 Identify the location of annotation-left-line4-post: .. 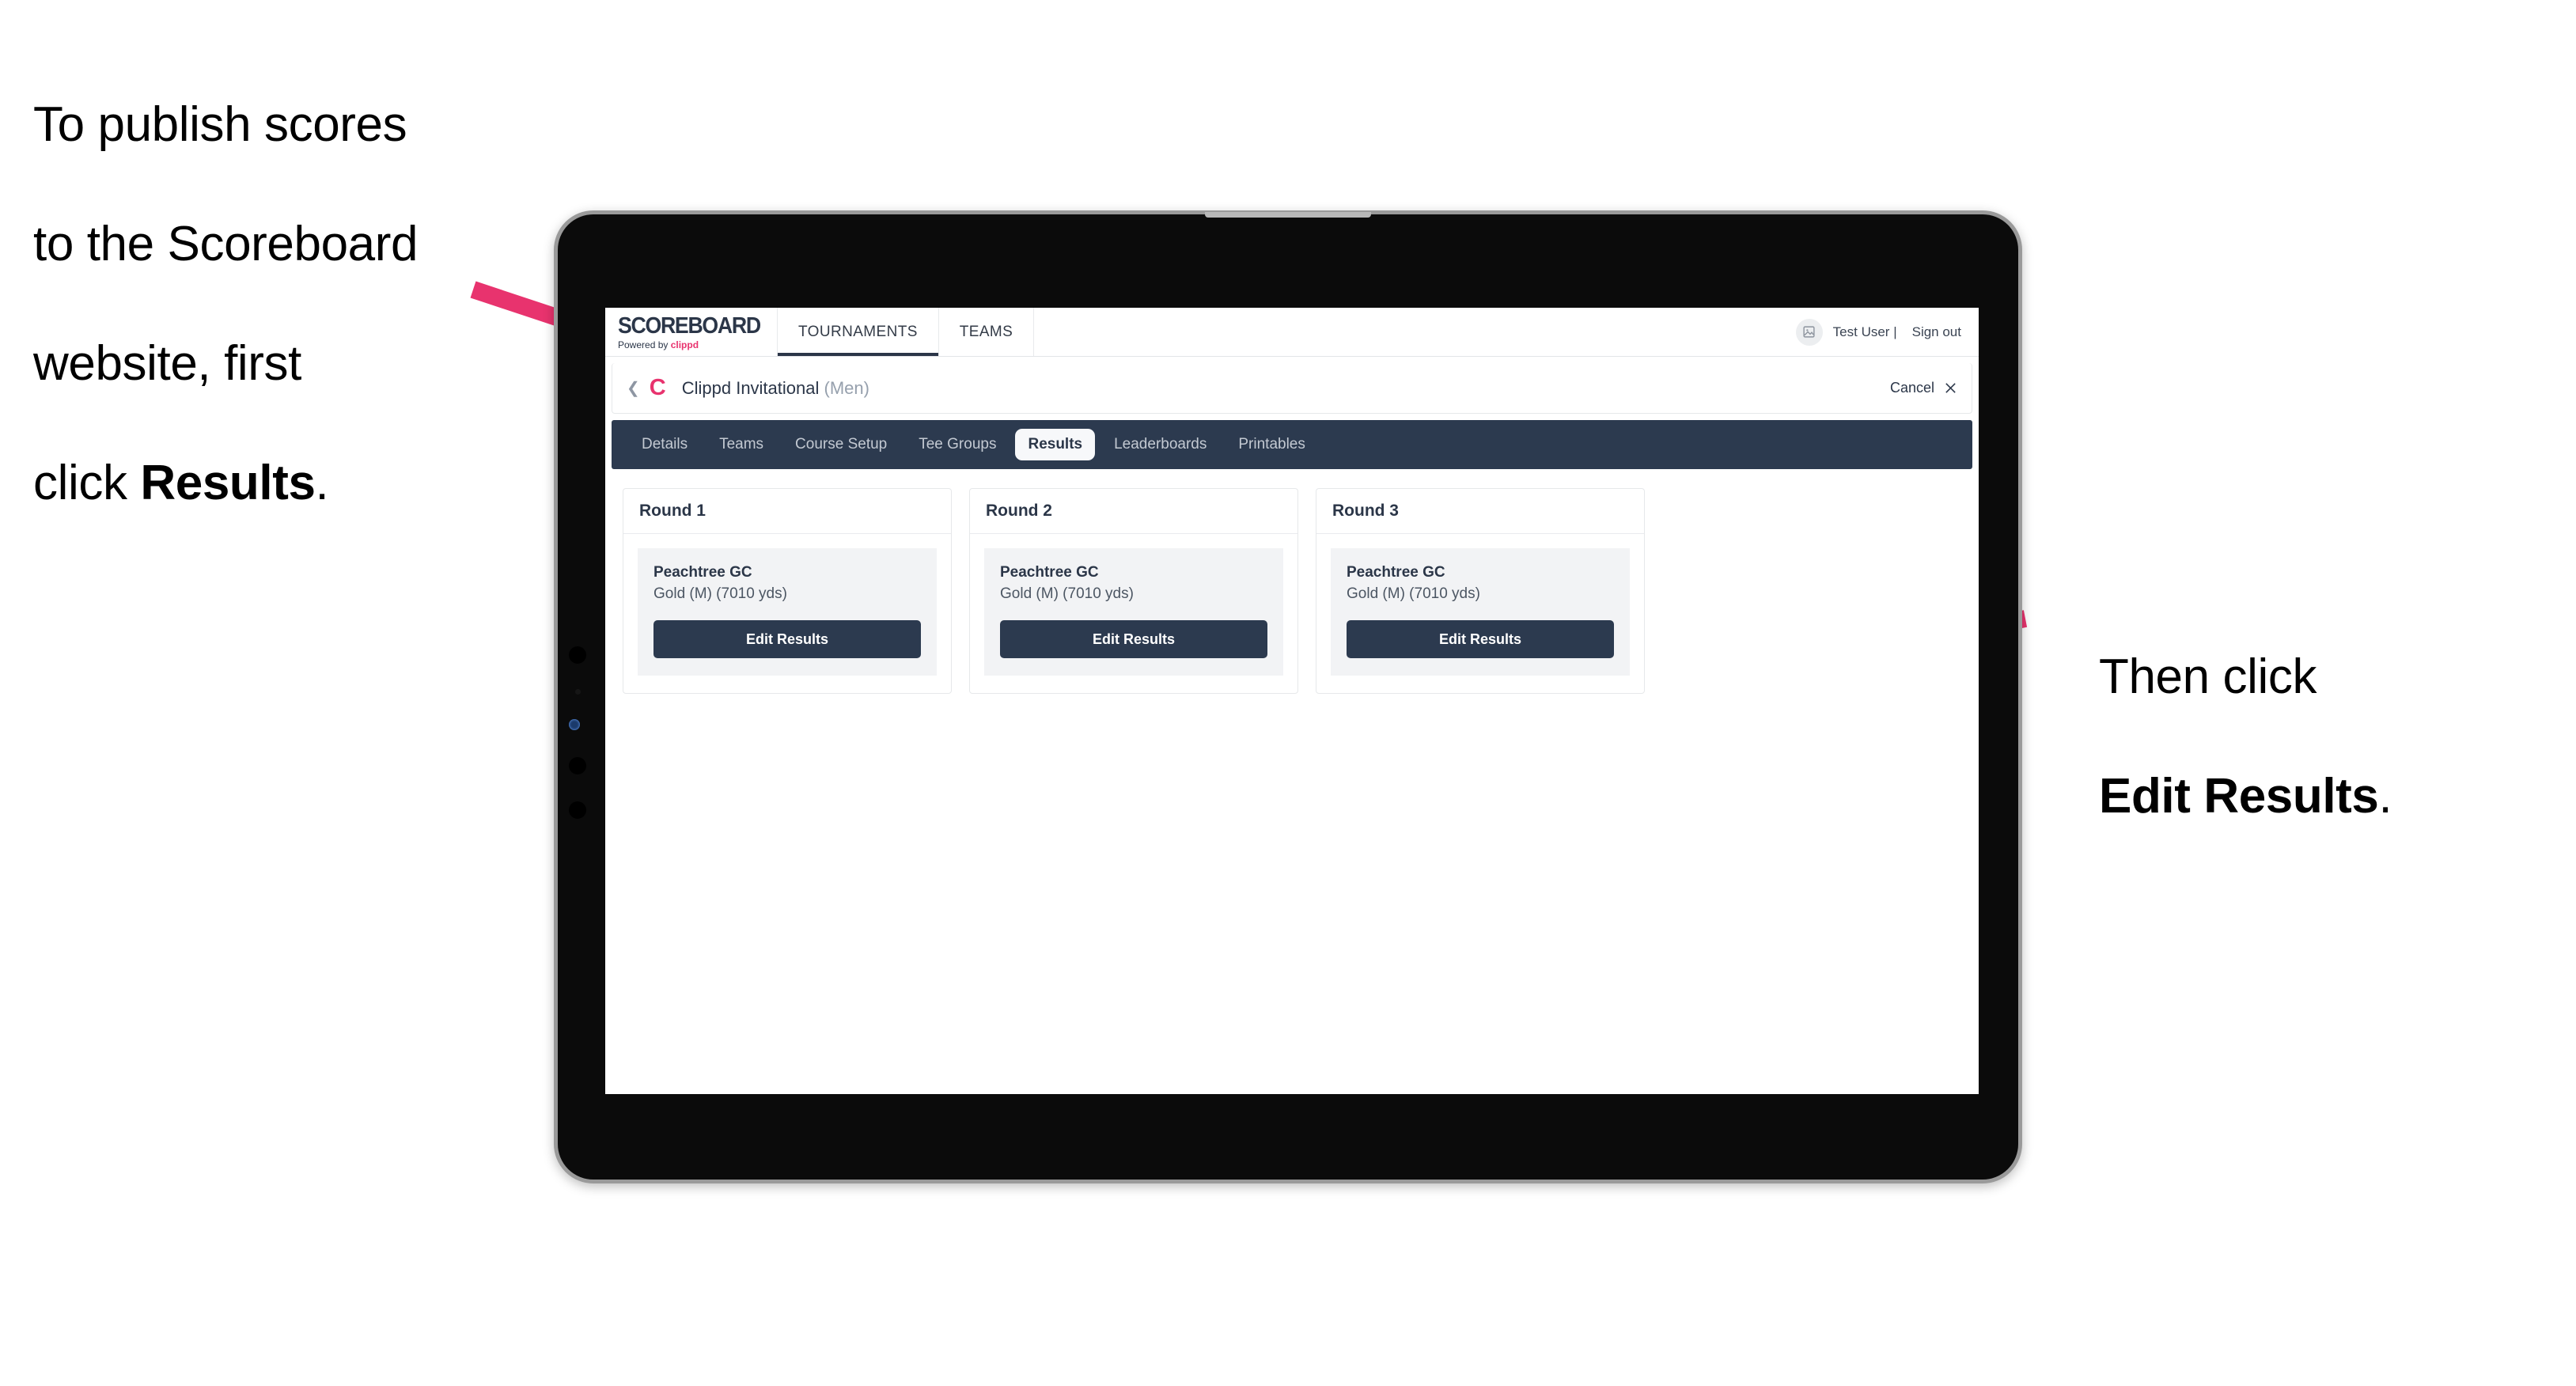
(322, 484).